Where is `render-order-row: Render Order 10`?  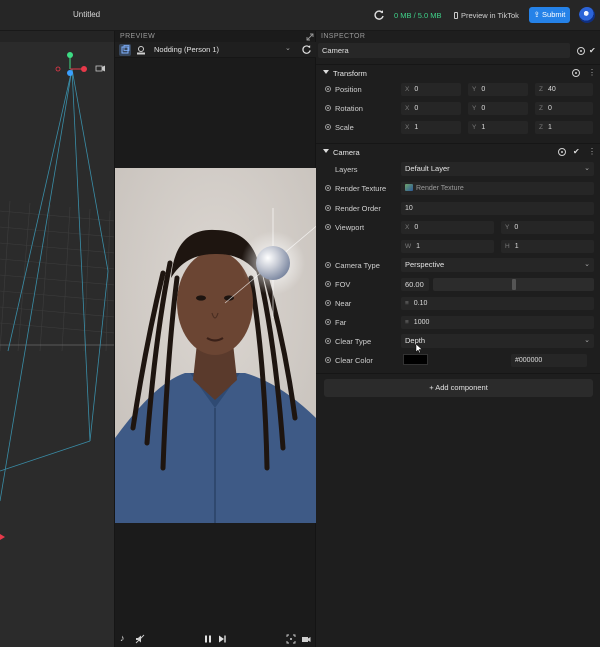
render-order-row: Render Order 10 is located at coordinates (458, 208).